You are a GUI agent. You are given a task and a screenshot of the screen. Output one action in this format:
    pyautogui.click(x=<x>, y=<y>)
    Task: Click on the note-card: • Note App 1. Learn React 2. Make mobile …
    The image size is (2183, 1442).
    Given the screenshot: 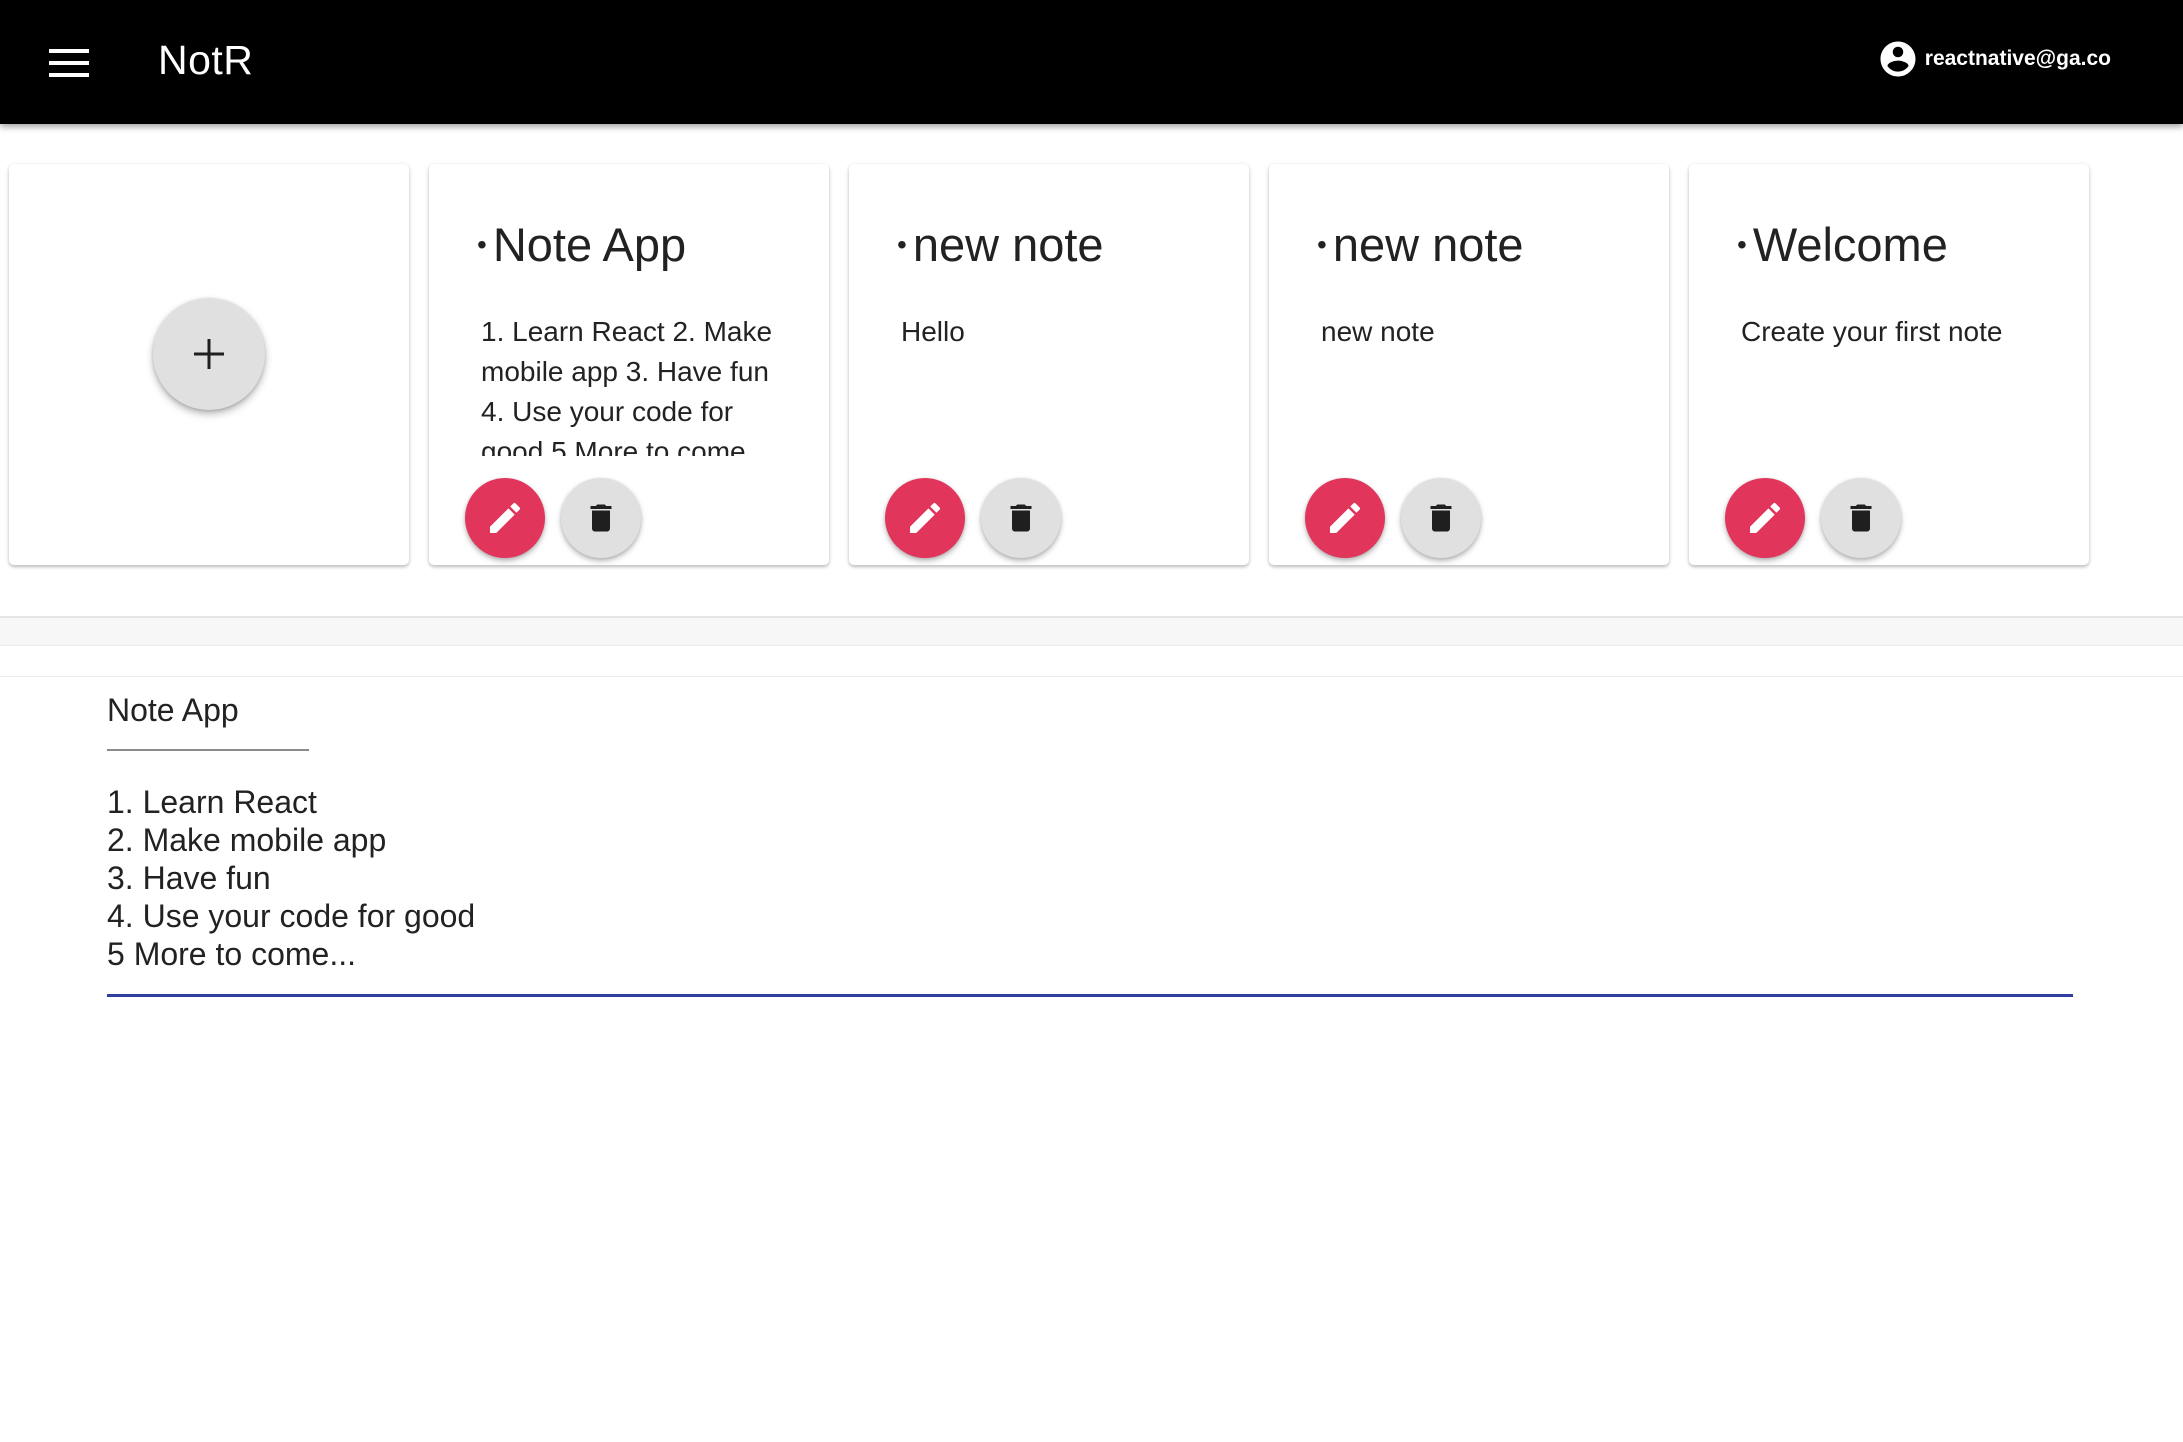 What is the action you would take?
    pyautogui.click(x=629, y=364)
    